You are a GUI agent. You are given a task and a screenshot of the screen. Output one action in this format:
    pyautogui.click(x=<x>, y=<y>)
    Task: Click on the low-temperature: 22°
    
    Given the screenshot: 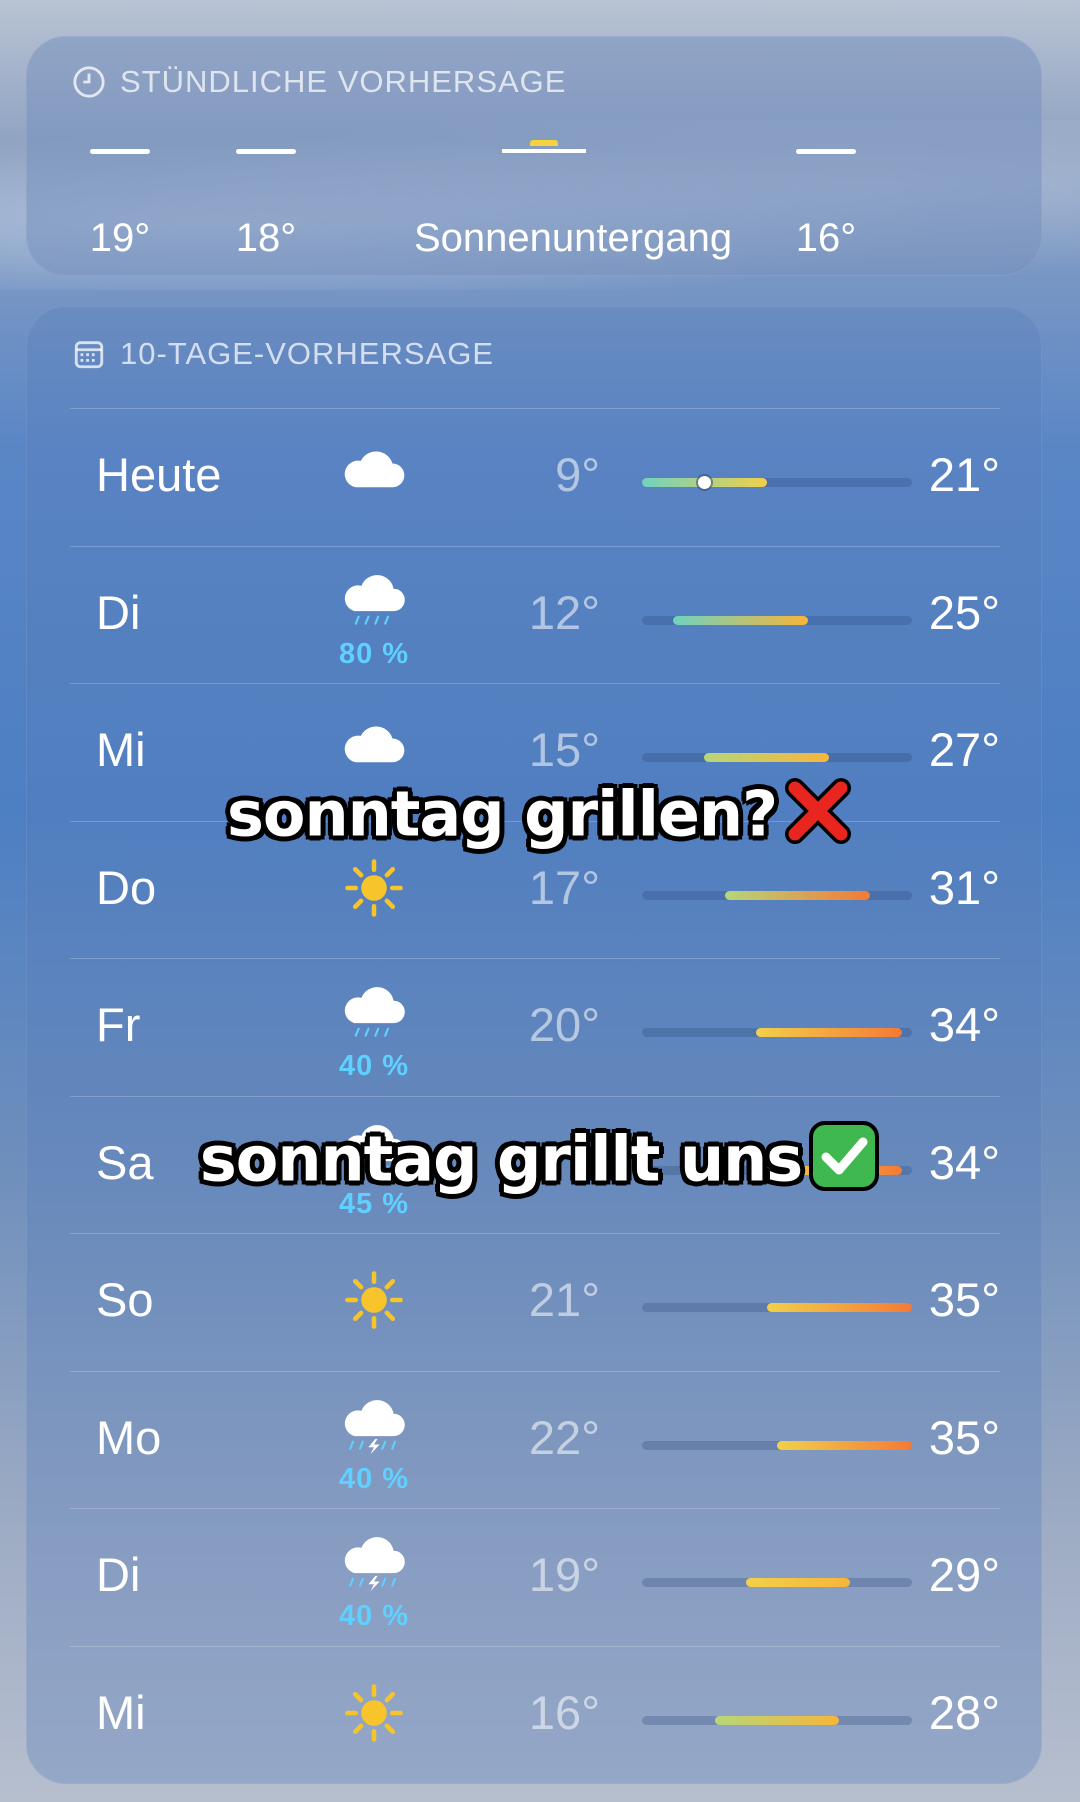 What is the action you would take?
    pyautogui.click(x=564, y=1437)
    